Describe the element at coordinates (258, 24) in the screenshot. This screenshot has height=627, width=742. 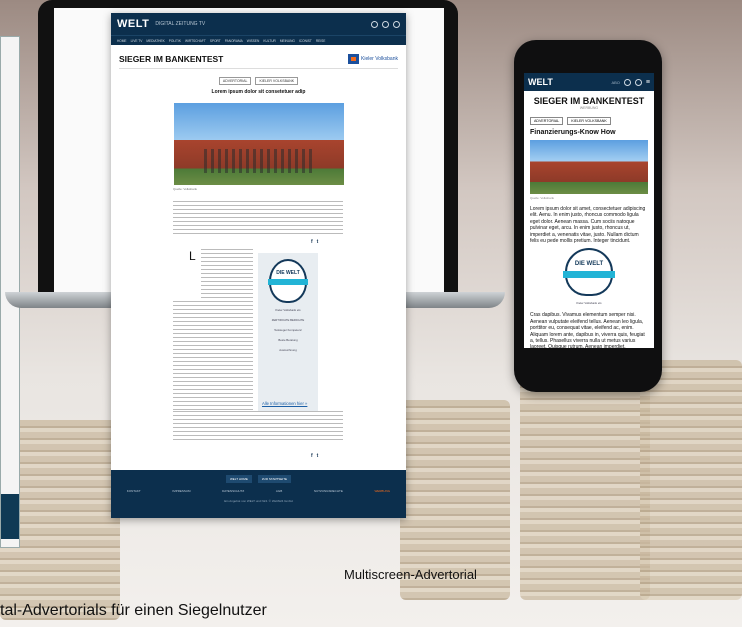
I see `desktop-header: WELT DIGITAL ZEITUNG TV` at that location.